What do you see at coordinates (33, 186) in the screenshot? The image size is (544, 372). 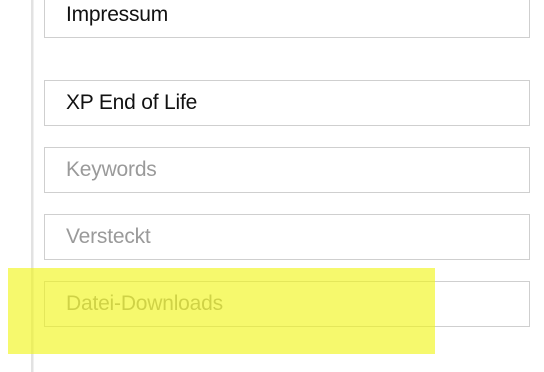 I see `panel-divider-inner` at bounding box center [33, 186].